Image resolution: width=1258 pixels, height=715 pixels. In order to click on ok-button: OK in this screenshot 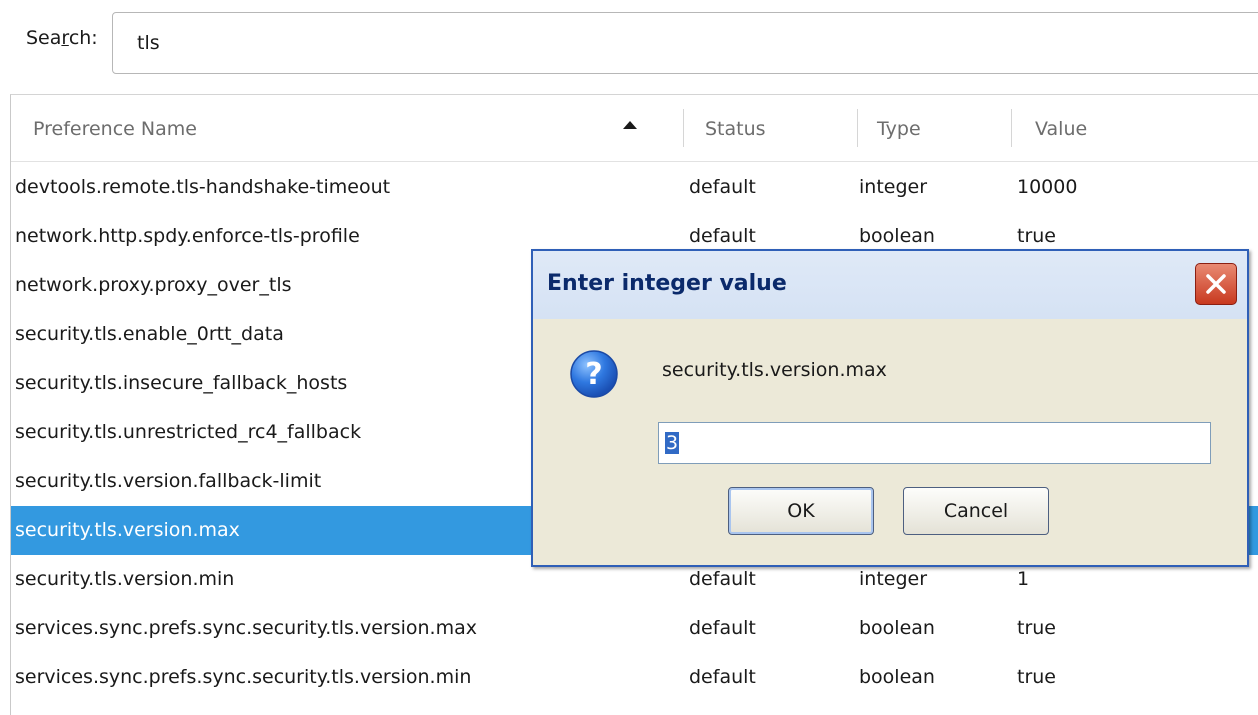, I will do `click(801, 511)`.